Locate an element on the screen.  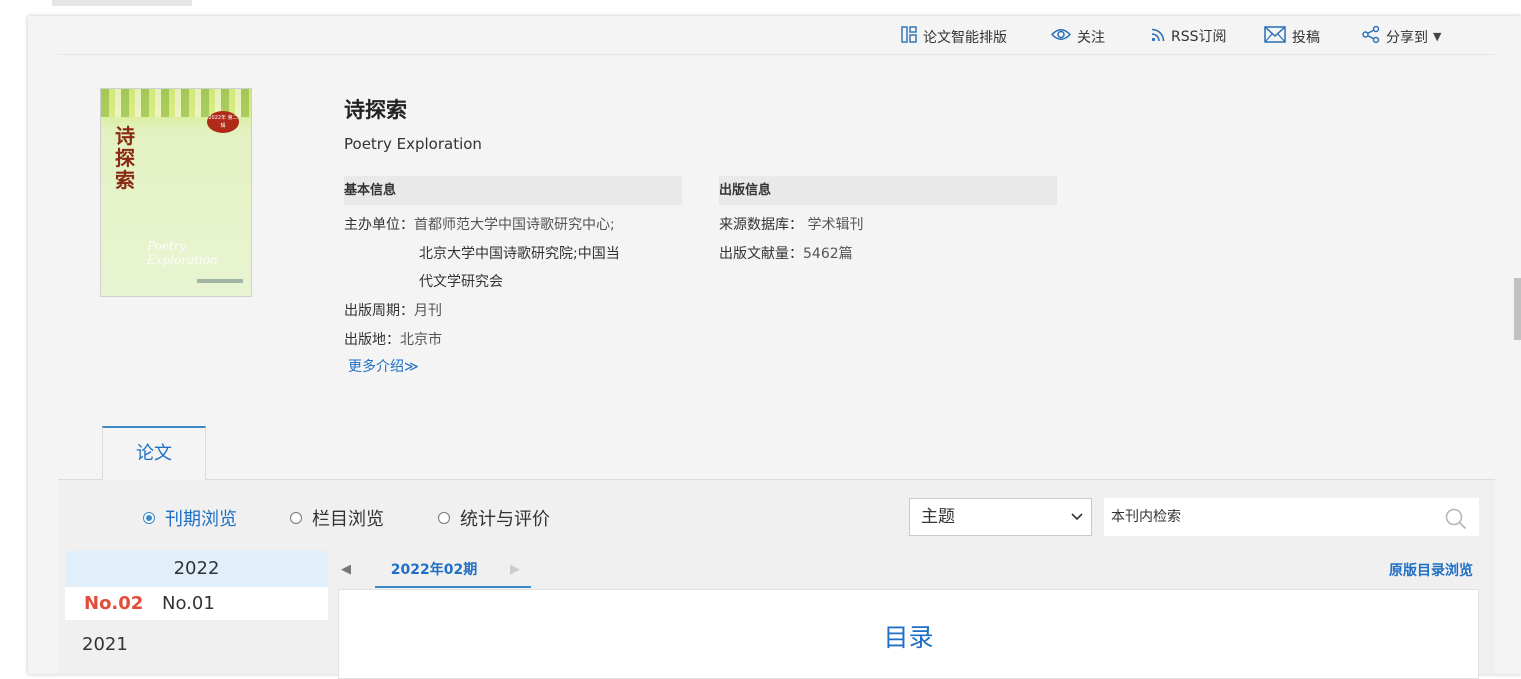
source-db-row: 来源数据库： 学术辑刊 is located at coordinates (791, 225).